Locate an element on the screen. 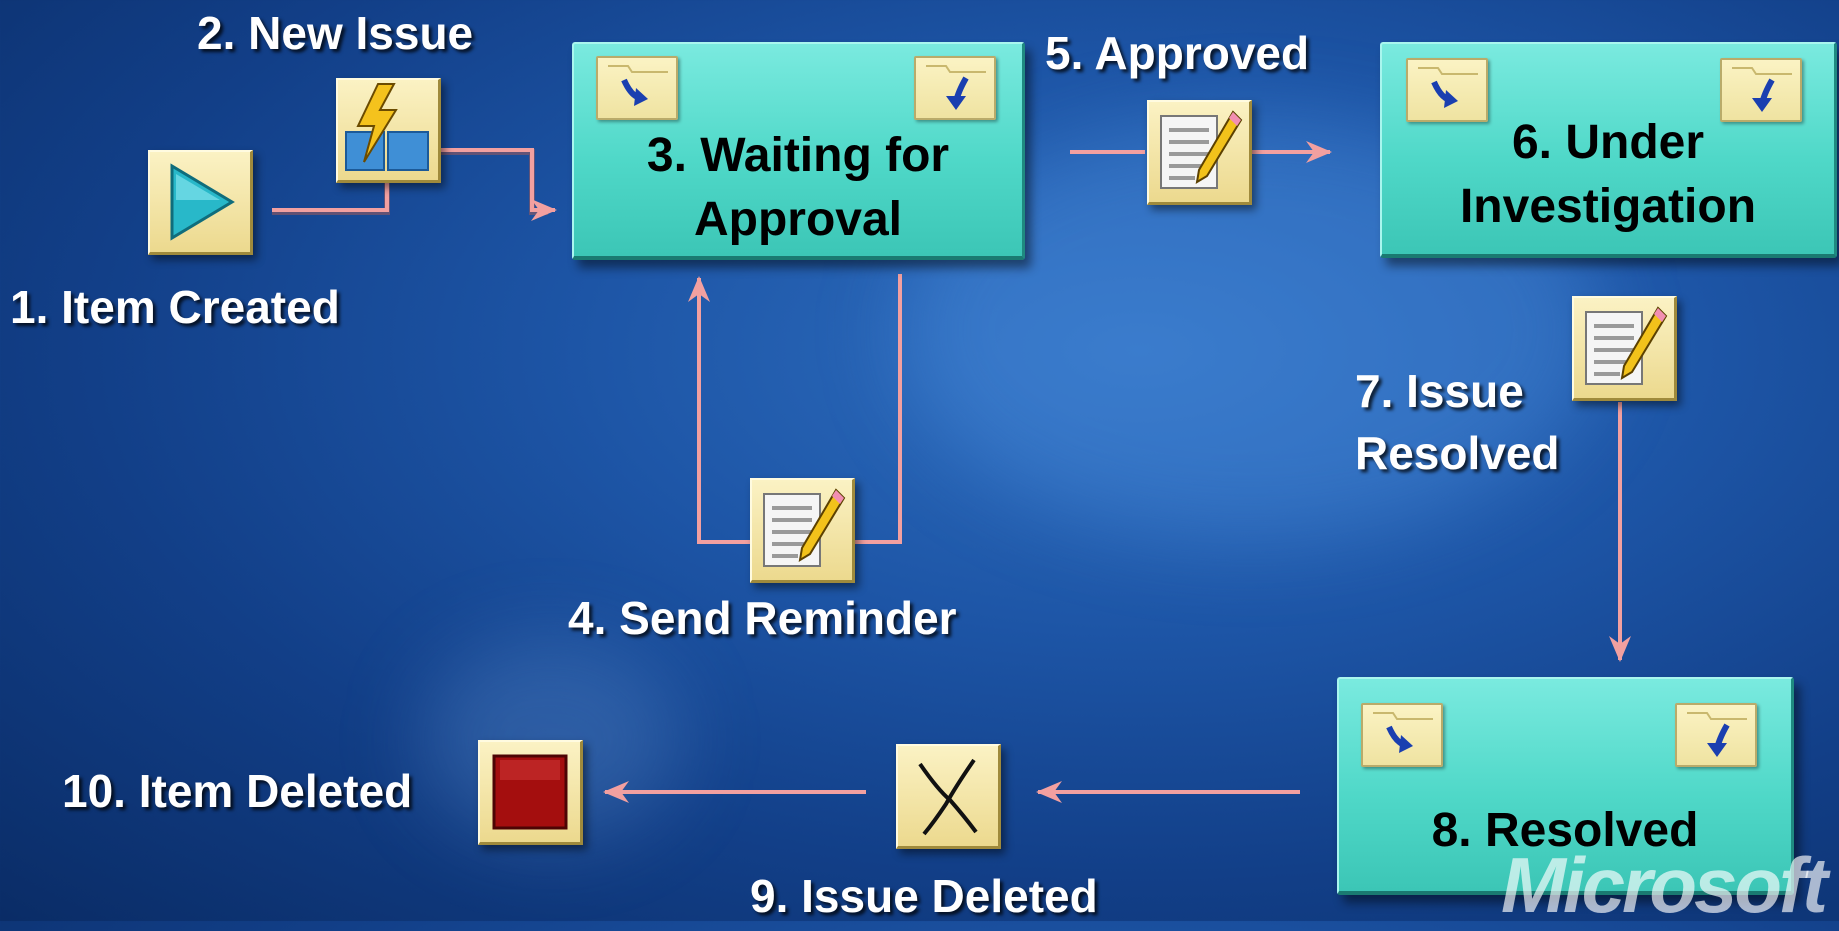 This screenshot has width=1839, height=931. step-4-label: 4. Send Reminder is located at coordinates (762, 618).